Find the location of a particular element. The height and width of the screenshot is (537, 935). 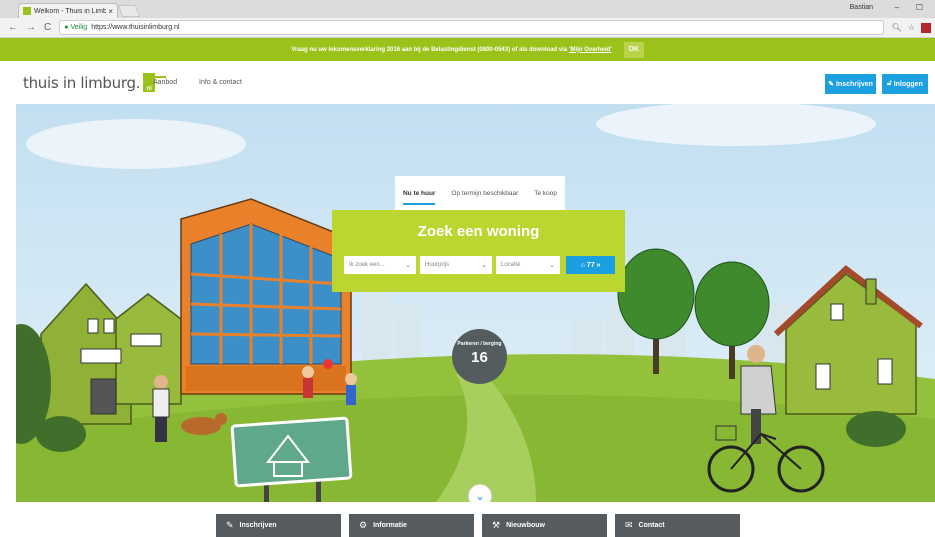

gear-icon: ⚙ is located at coordinates (363, 525).